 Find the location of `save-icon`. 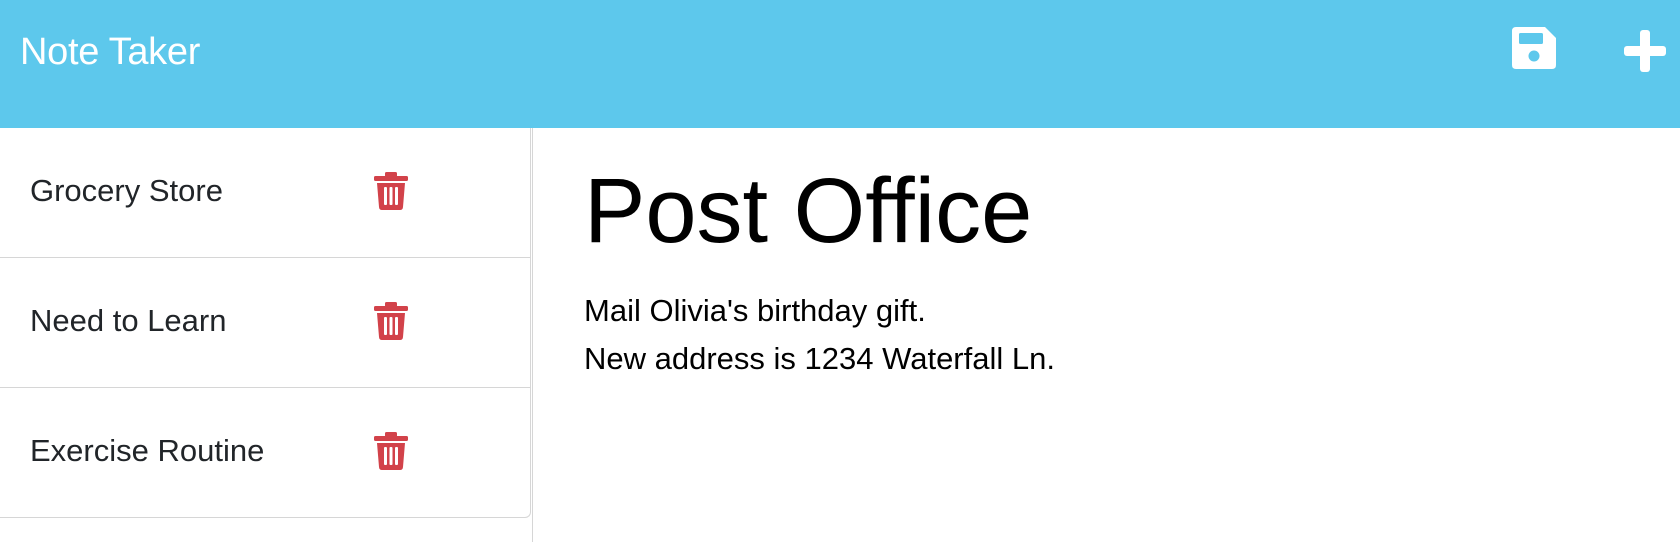

save-icon is located at coordinates (1534, 48).